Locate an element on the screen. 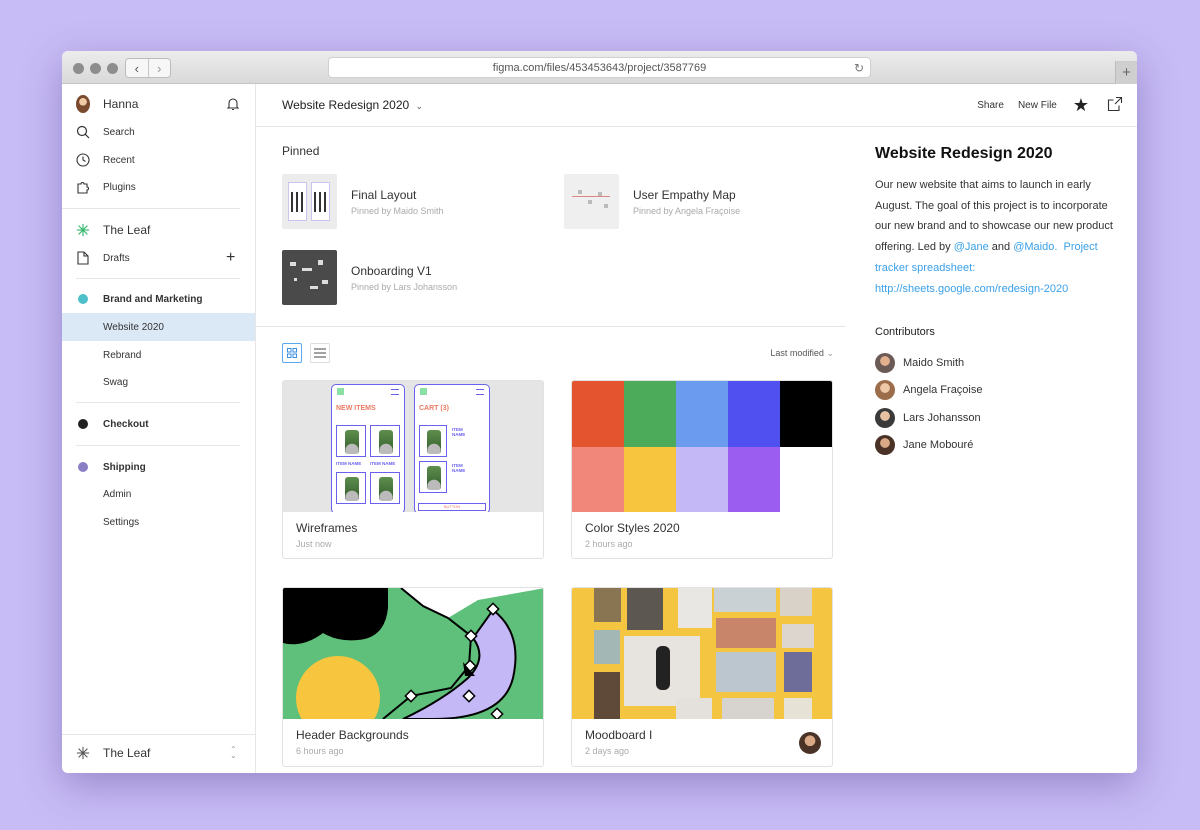 This screenshot has width=1200, height=830. contributor-item: Maido Smith is located at coordinates (919, 363).